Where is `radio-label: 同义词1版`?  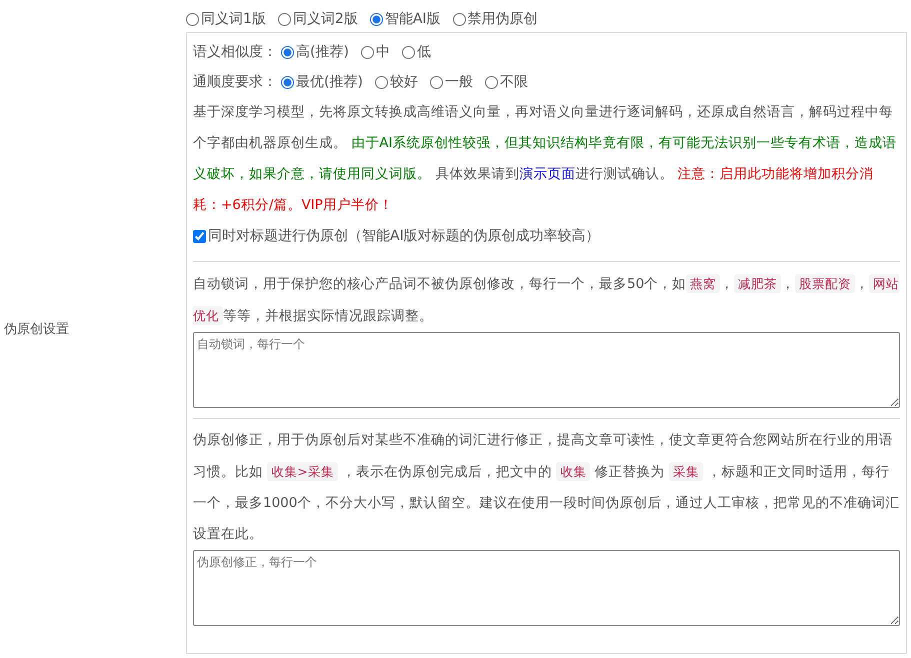
radio-label: 同义词1版 is located at coordinates (233, 19).